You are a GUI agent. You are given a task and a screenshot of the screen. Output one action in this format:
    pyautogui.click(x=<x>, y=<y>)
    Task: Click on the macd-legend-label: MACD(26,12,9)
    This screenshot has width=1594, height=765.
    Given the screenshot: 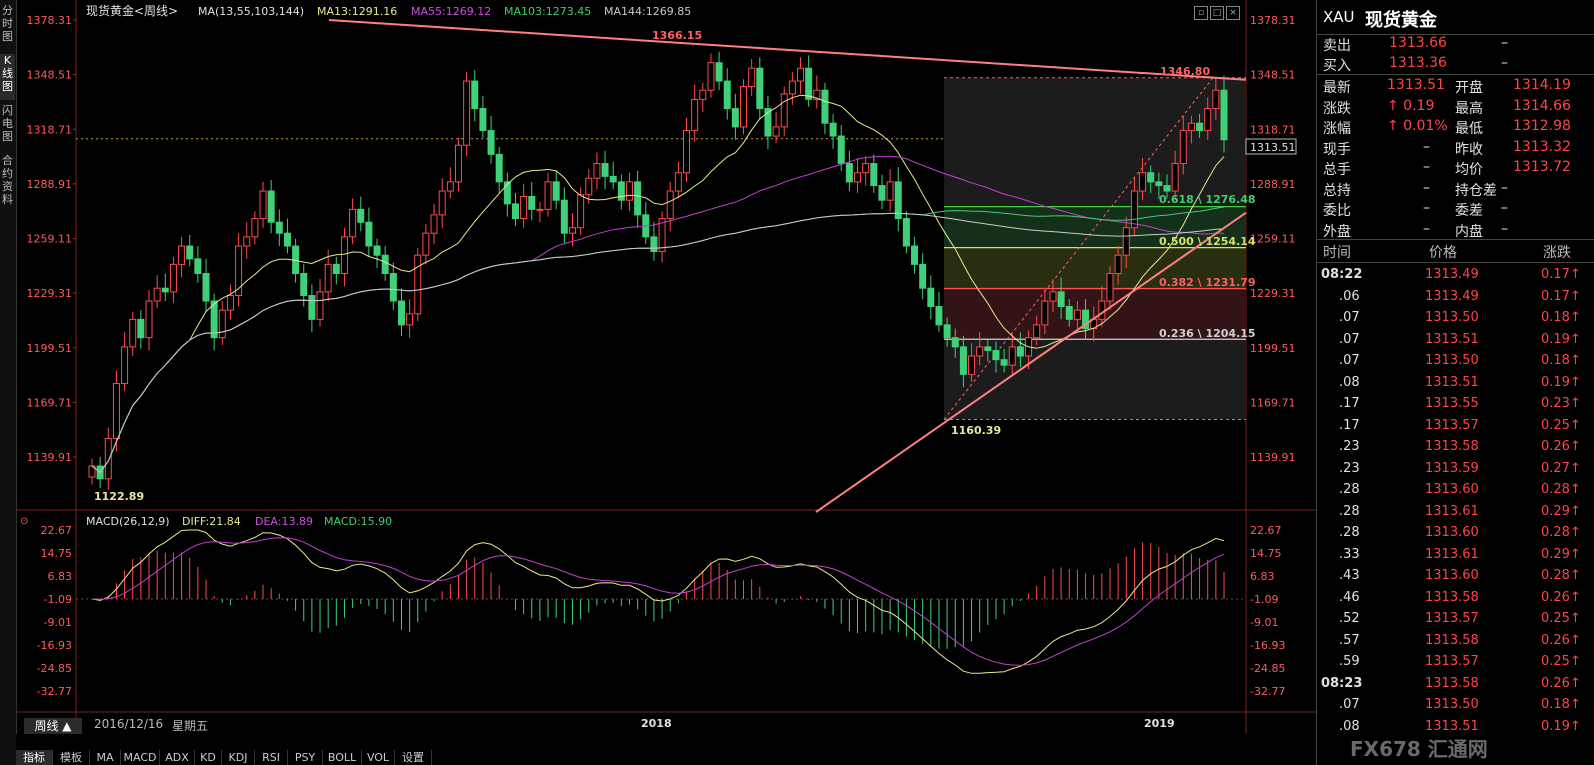 What is the action you would take?
    pyautogui.click(x=128, y=521)
    